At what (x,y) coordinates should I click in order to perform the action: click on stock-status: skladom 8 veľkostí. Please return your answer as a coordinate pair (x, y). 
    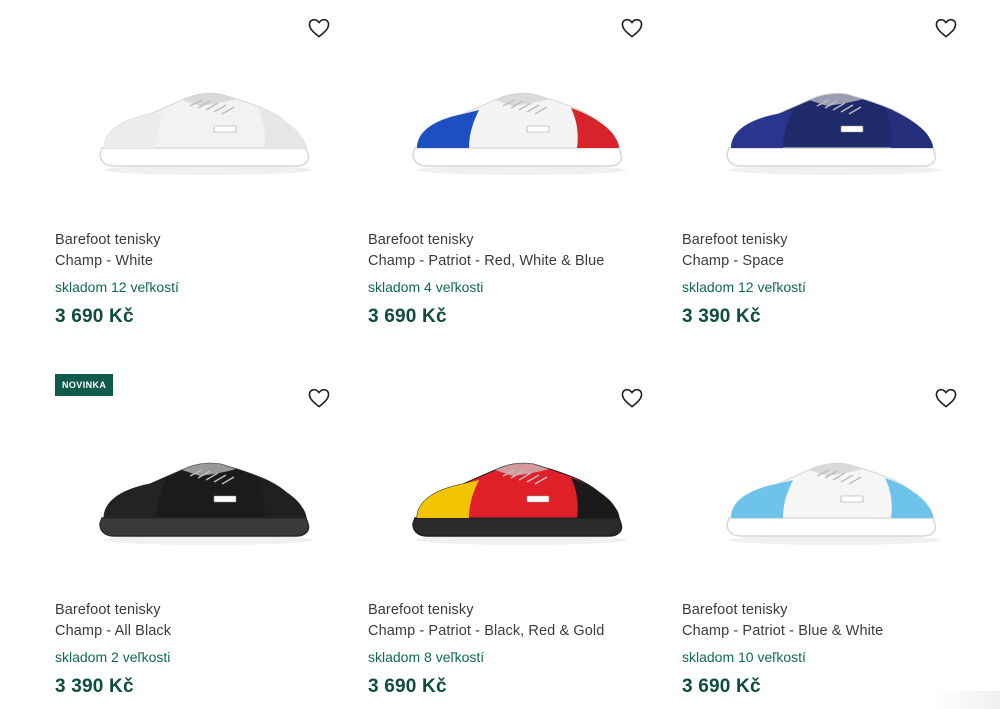
    Looking at the image, I should click on (426, 657).